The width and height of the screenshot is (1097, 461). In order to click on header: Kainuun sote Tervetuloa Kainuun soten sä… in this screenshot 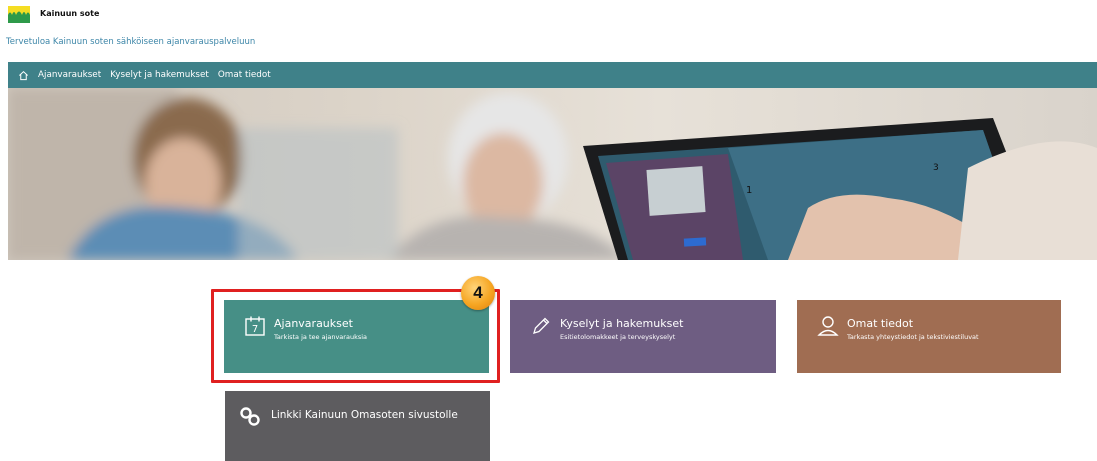, I will do `click(548, 30)`.